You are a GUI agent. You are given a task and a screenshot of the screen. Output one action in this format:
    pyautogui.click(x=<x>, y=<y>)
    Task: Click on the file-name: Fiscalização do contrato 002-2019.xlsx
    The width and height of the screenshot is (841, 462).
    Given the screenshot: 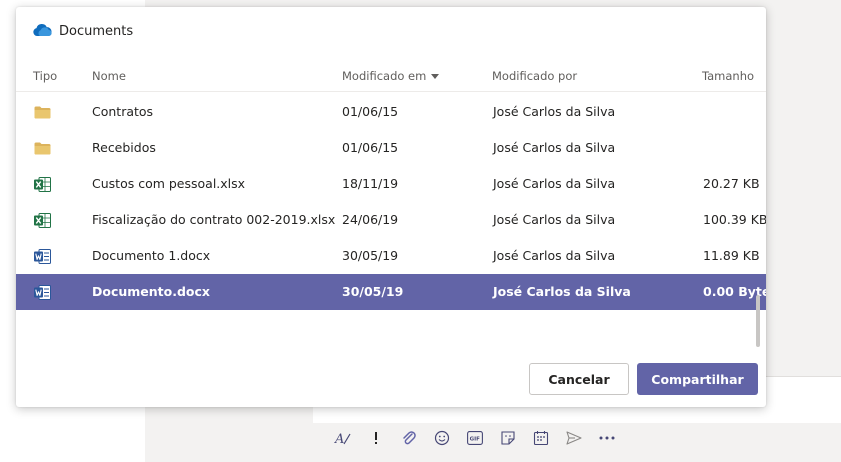 What is the action you would take?
    pyautogui.click(x=214, y=219)
    